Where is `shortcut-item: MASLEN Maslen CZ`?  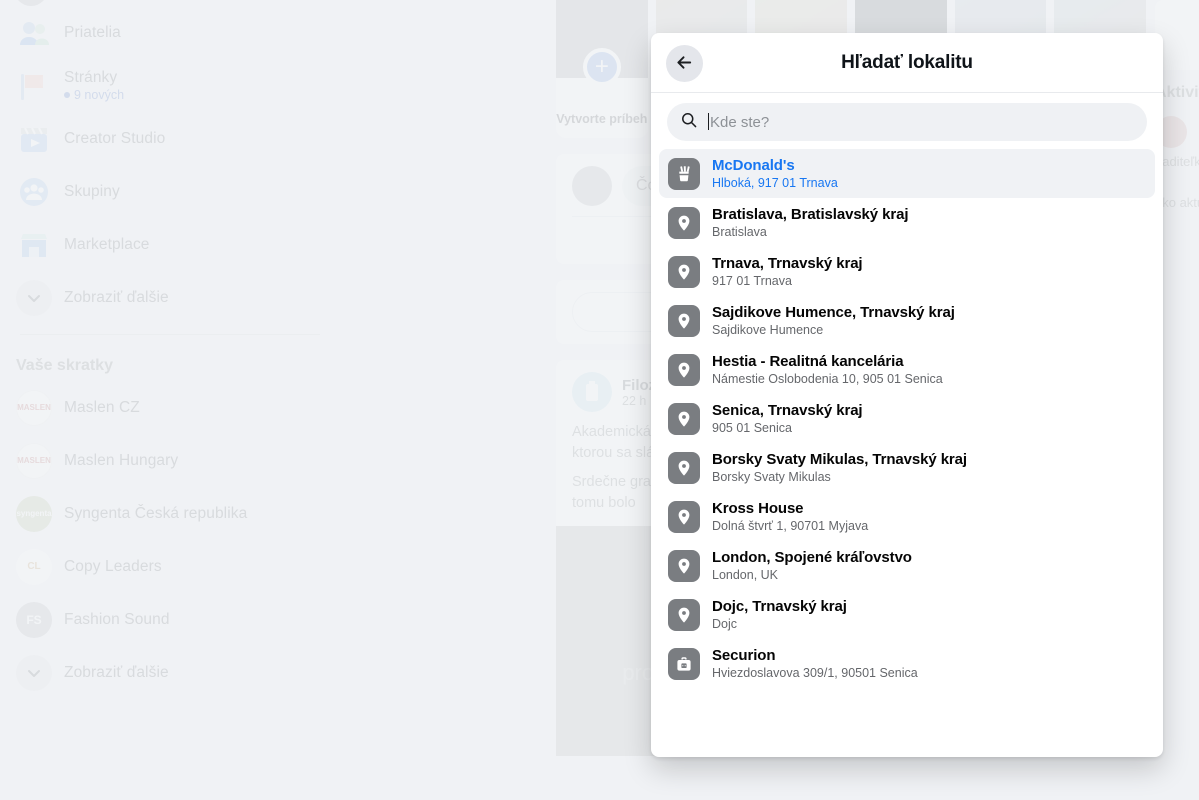 shortcut-item: MASLEN Maslen CZ is located at coordinates (170, 407).